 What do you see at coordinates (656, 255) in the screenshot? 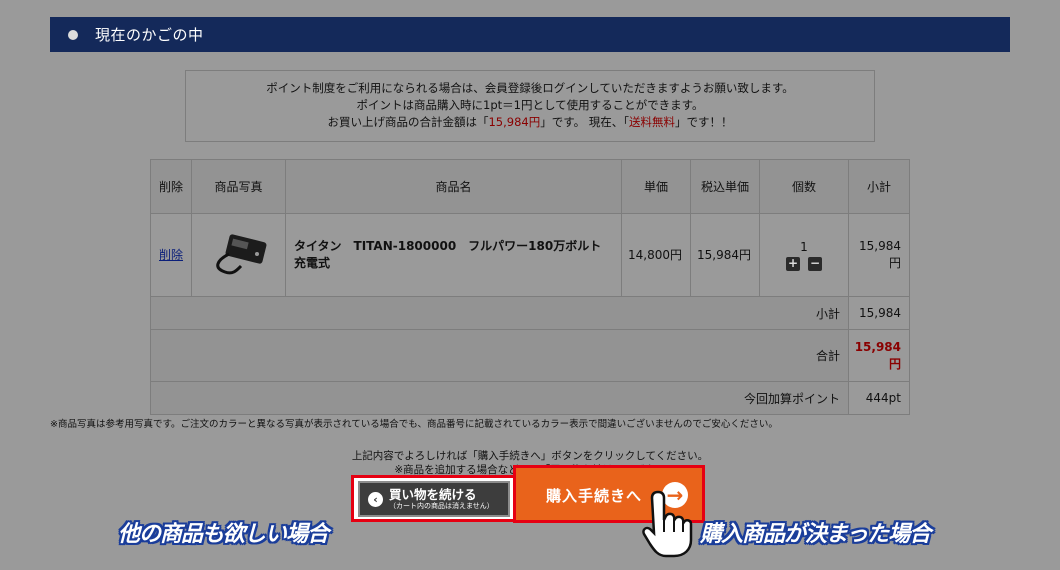
I see `unit-price: 14,800円` at bounding box center [656, 255].